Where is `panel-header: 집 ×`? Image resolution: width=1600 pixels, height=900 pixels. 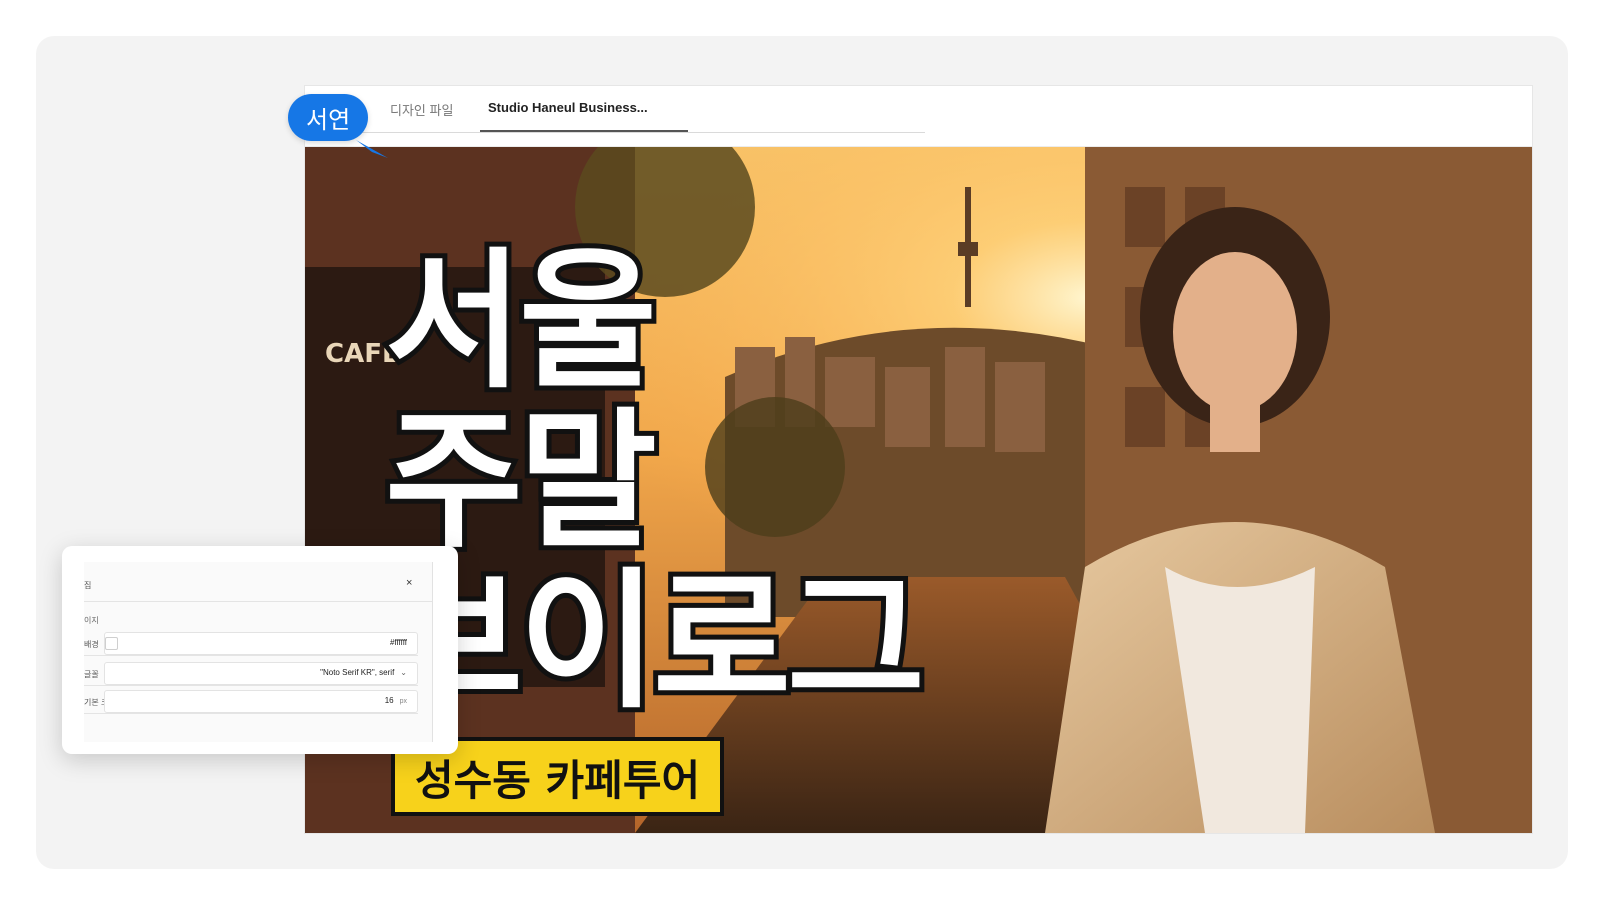
panel-header: 집 × is located at coordinates (258, 582).